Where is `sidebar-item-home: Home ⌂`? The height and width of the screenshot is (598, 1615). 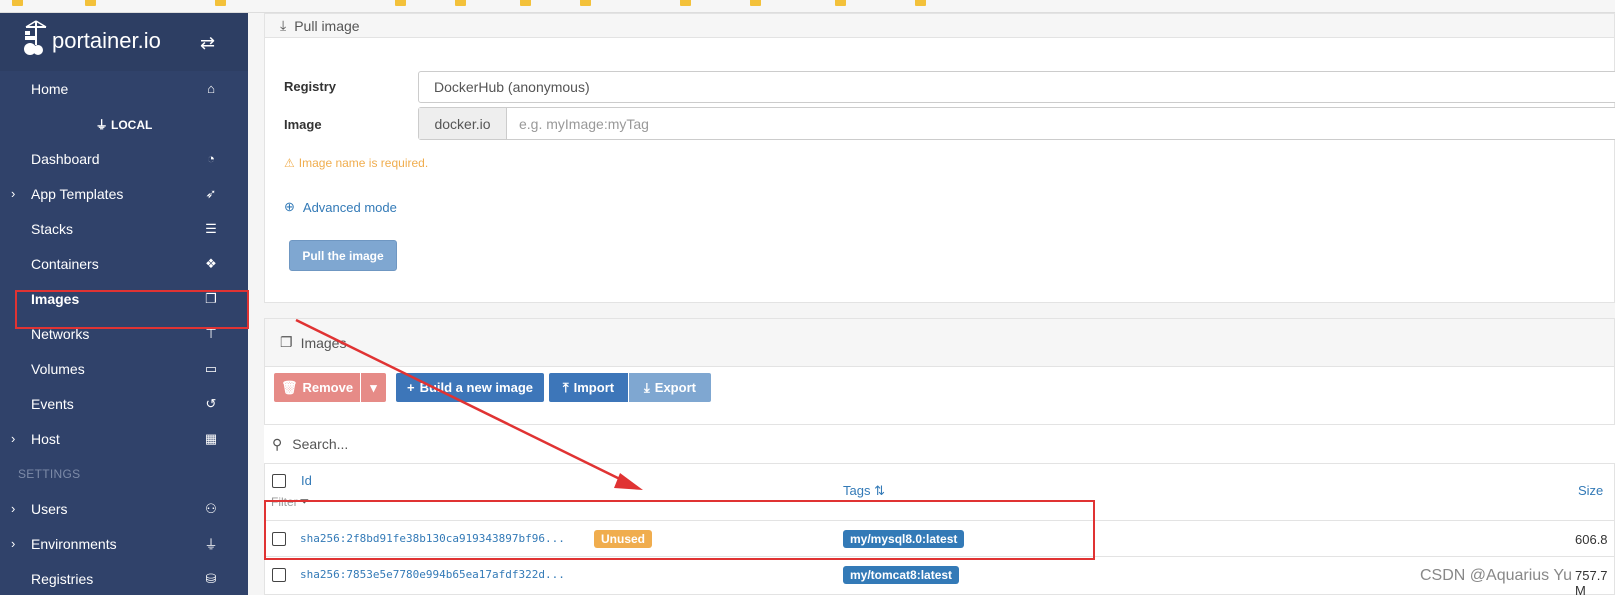
sidebar-item-home: Home ⌂ is located at coordinates (124, 88).